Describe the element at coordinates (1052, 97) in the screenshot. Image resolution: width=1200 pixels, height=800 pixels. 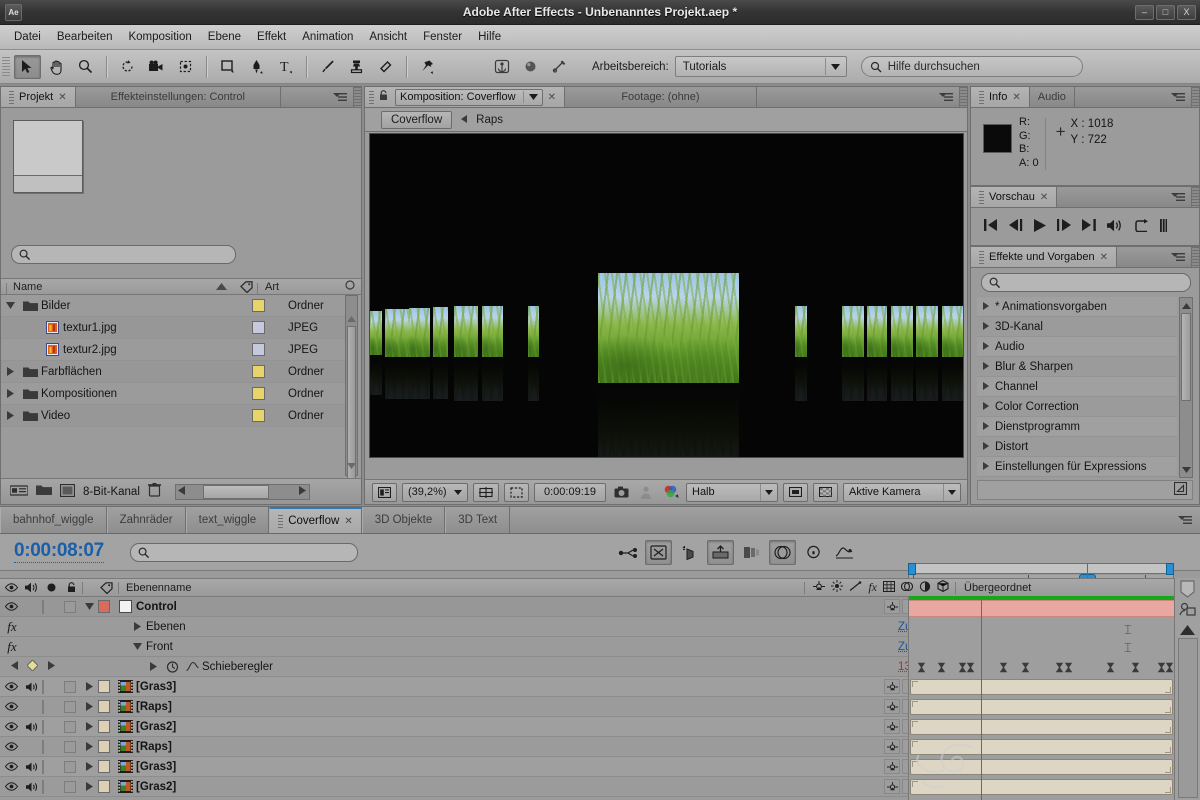
I see `tab-audio: Audio` at that location.